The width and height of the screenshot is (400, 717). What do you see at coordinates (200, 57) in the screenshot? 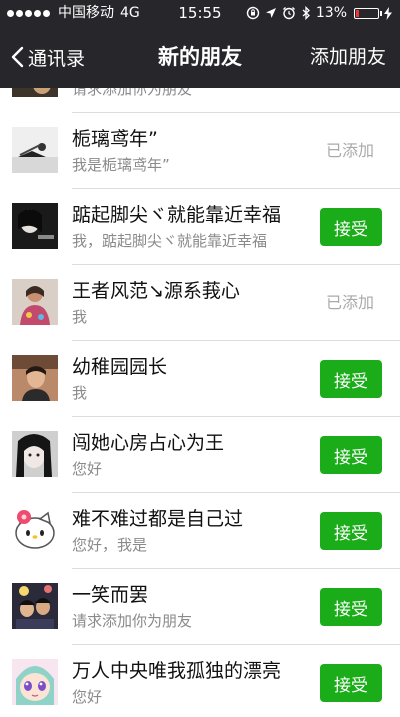
I see `navigation-bar: 通讯录 新的朋友 添加朋友` at bounding box center [200, 57].